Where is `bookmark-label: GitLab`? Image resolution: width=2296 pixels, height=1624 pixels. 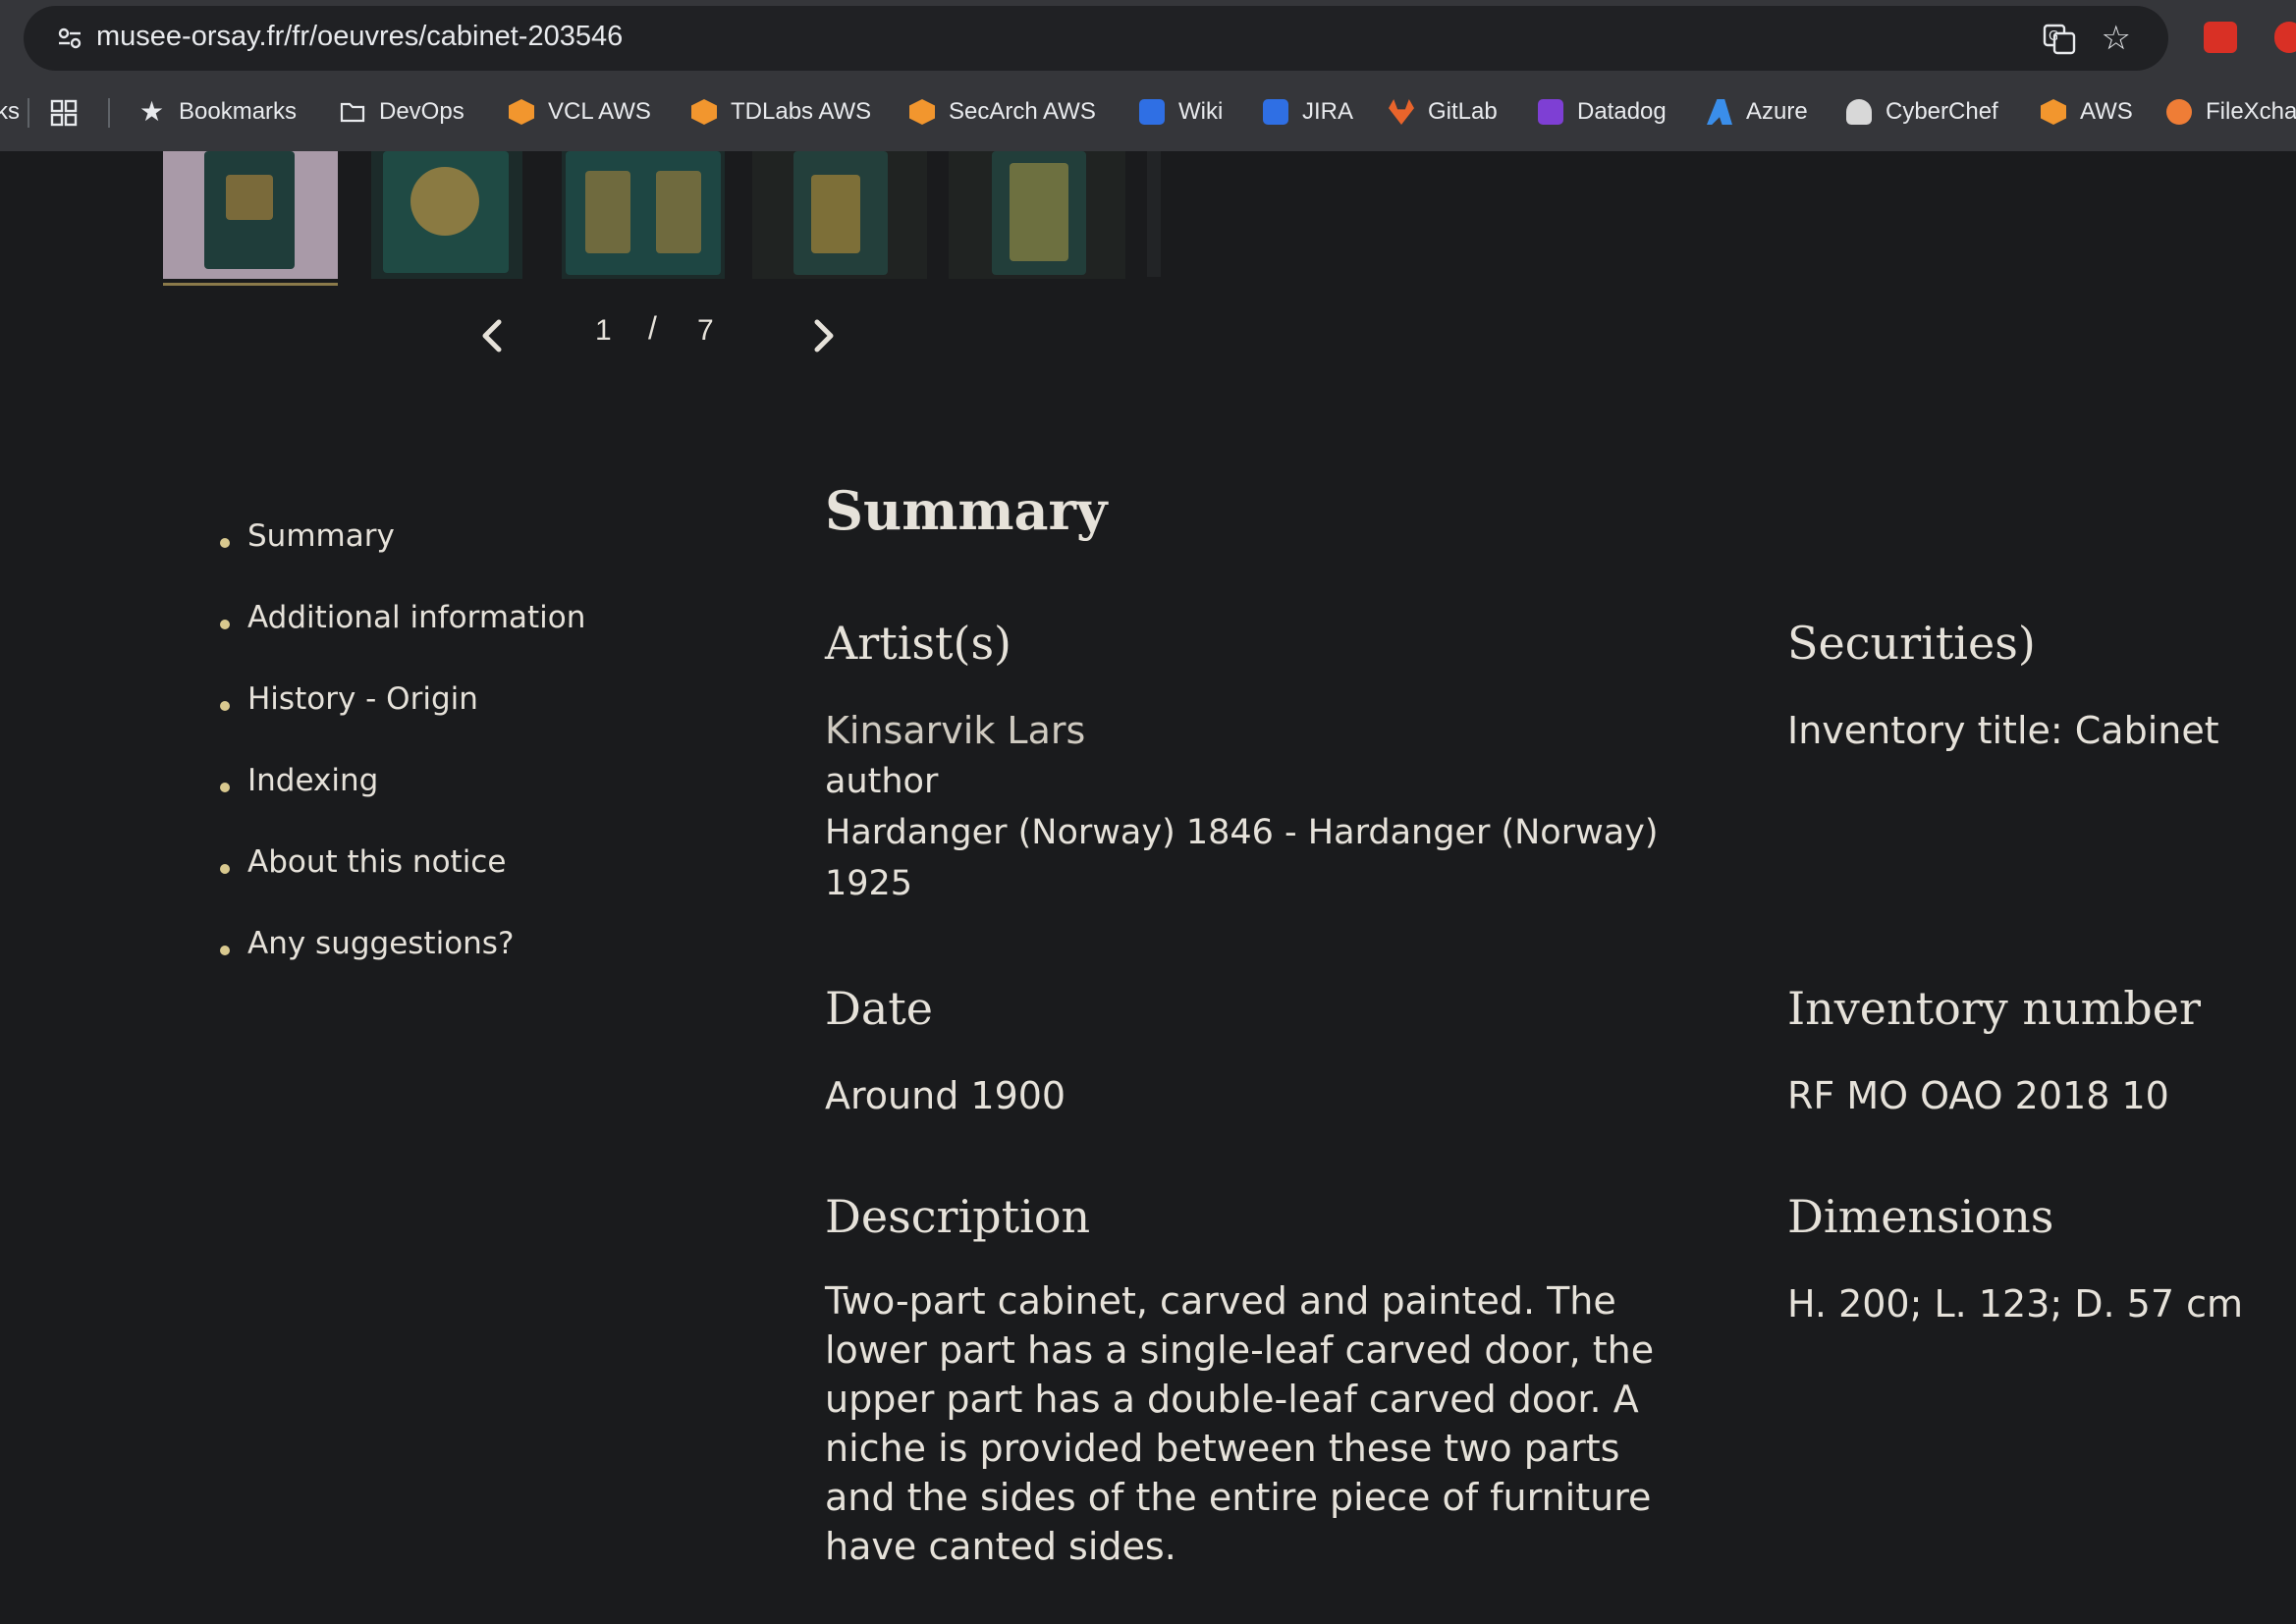
bookmark-label: GitLab is located at coordinates (1463, 111).